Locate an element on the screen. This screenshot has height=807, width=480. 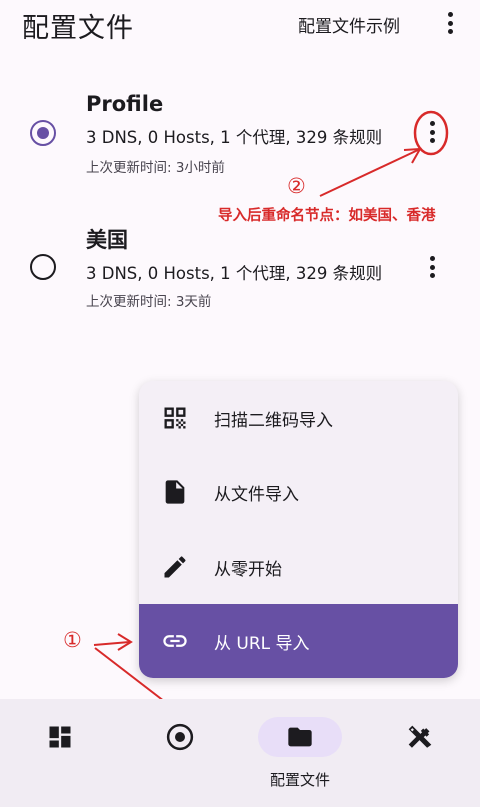
proxy-icon is located at coordinates (180, 737).